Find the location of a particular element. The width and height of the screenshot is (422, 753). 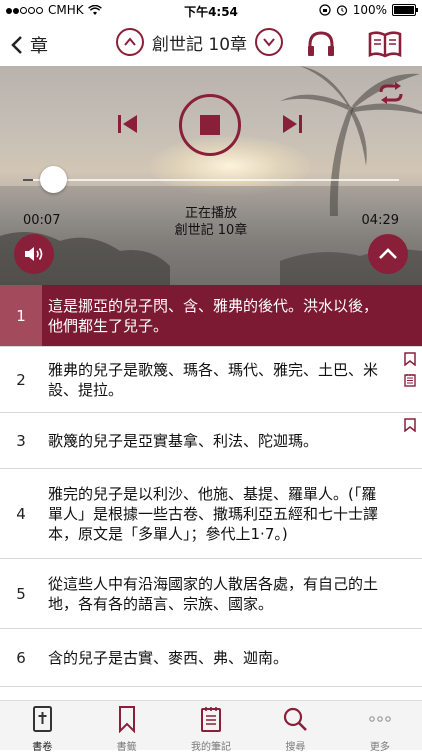

now-playing-chapter: 創世記 10章 is located at coordinates (211, 230).